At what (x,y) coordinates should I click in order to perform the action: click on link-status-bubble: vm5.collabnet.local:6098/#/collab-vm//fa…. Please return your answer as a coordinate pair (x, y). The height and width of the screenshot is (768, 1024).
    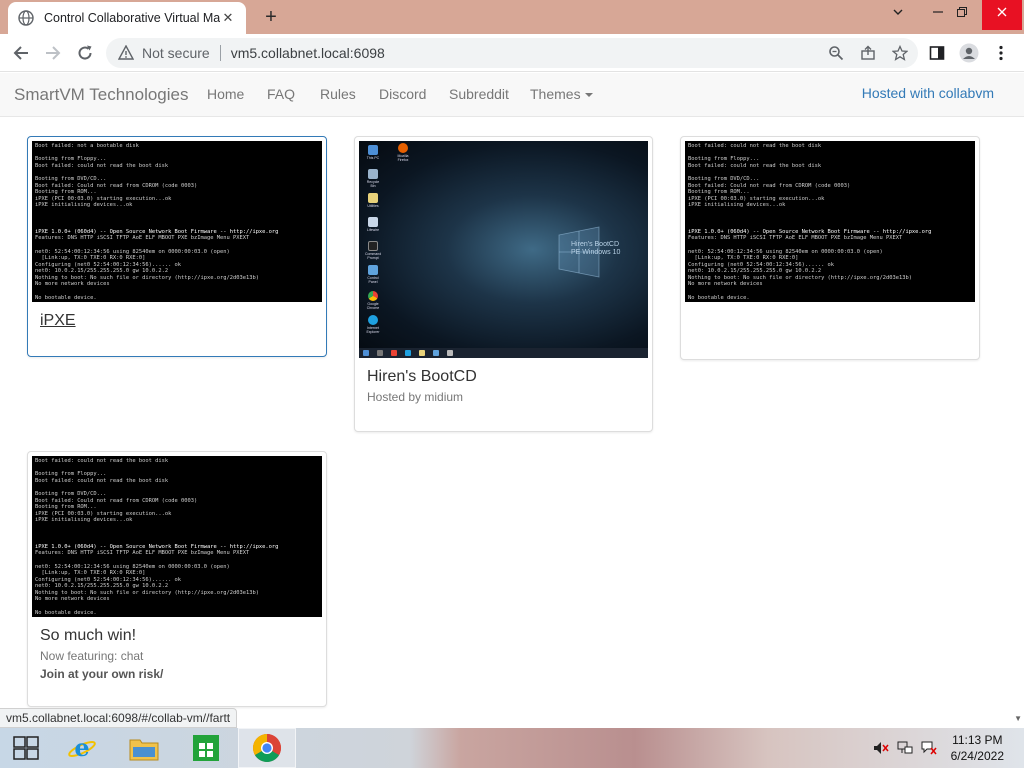
    Looking at the image, I should click on (119, 718).